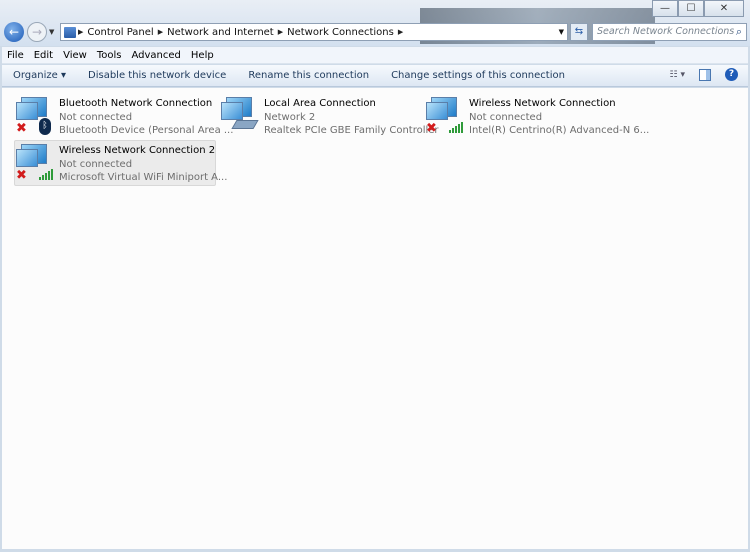 Image resolution: width=750 pixels, height=552 pixels. Describe the element at coordinates (157, 75) in the screenshot. I see `disable-device-button: Disable this network device` at that location.